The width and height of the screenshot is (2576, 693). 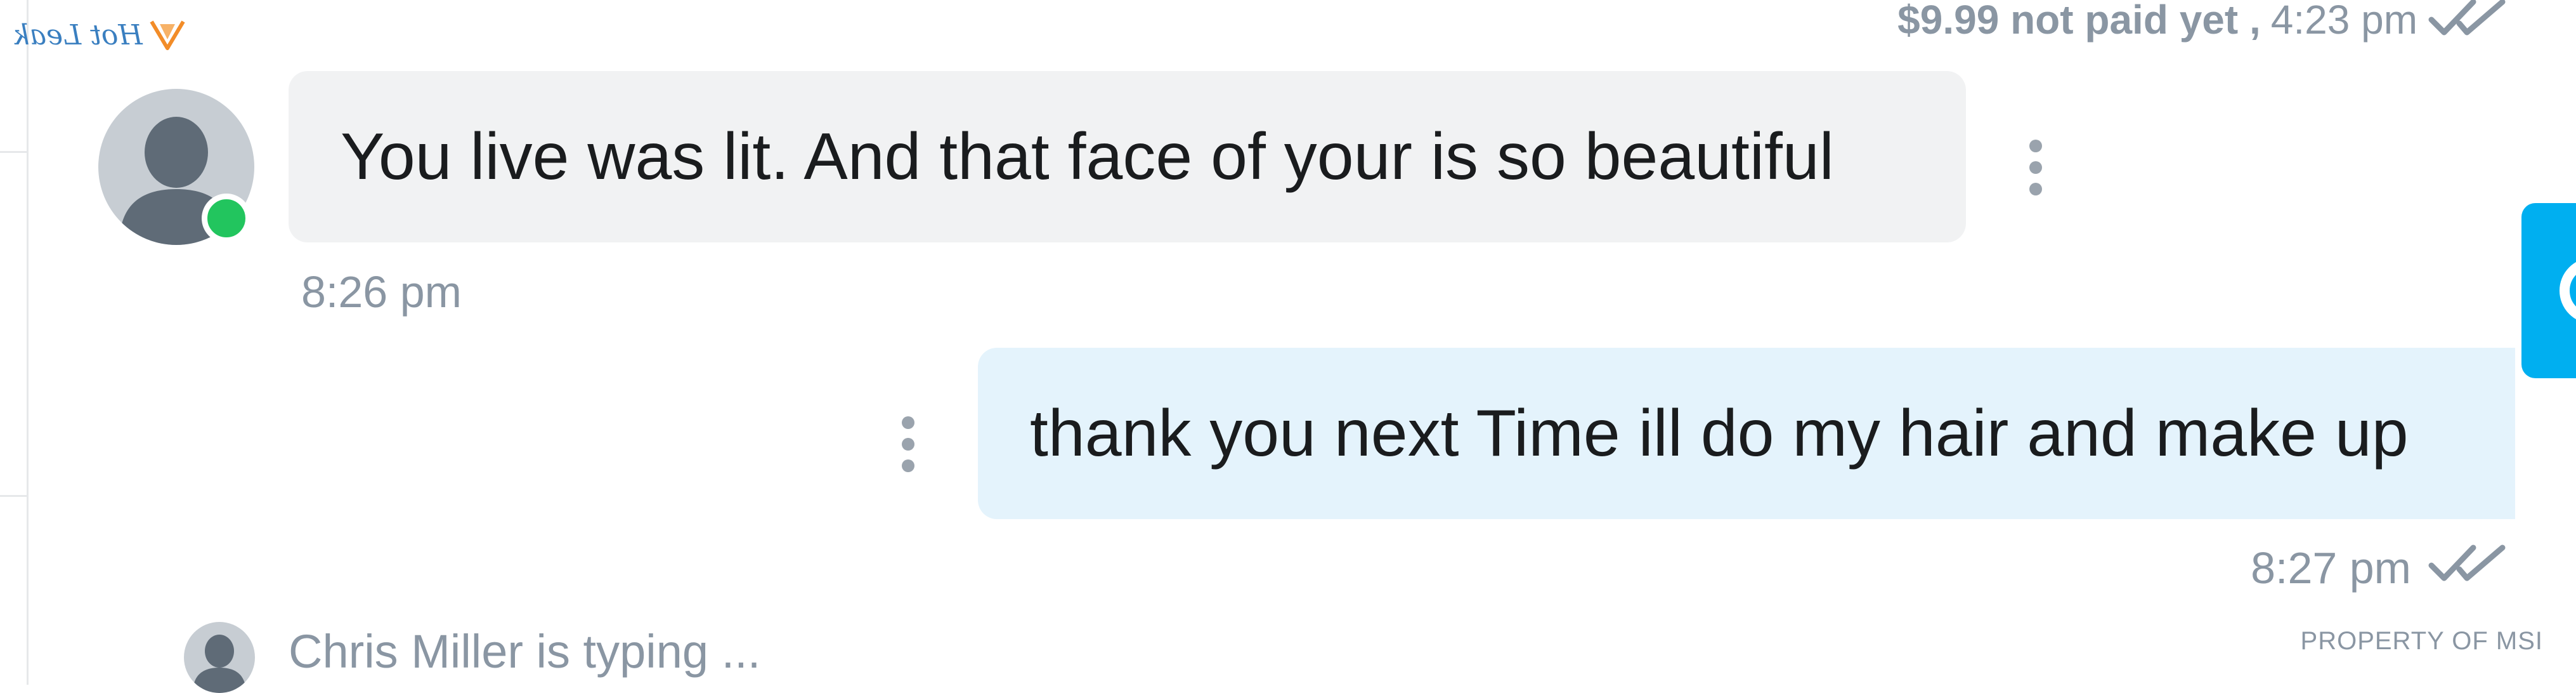 What do you see at coordinates (2421, 641) in the screenshot?
I see `watermark: PROPERTY OF MSI` at bounding box center [2421, 641].